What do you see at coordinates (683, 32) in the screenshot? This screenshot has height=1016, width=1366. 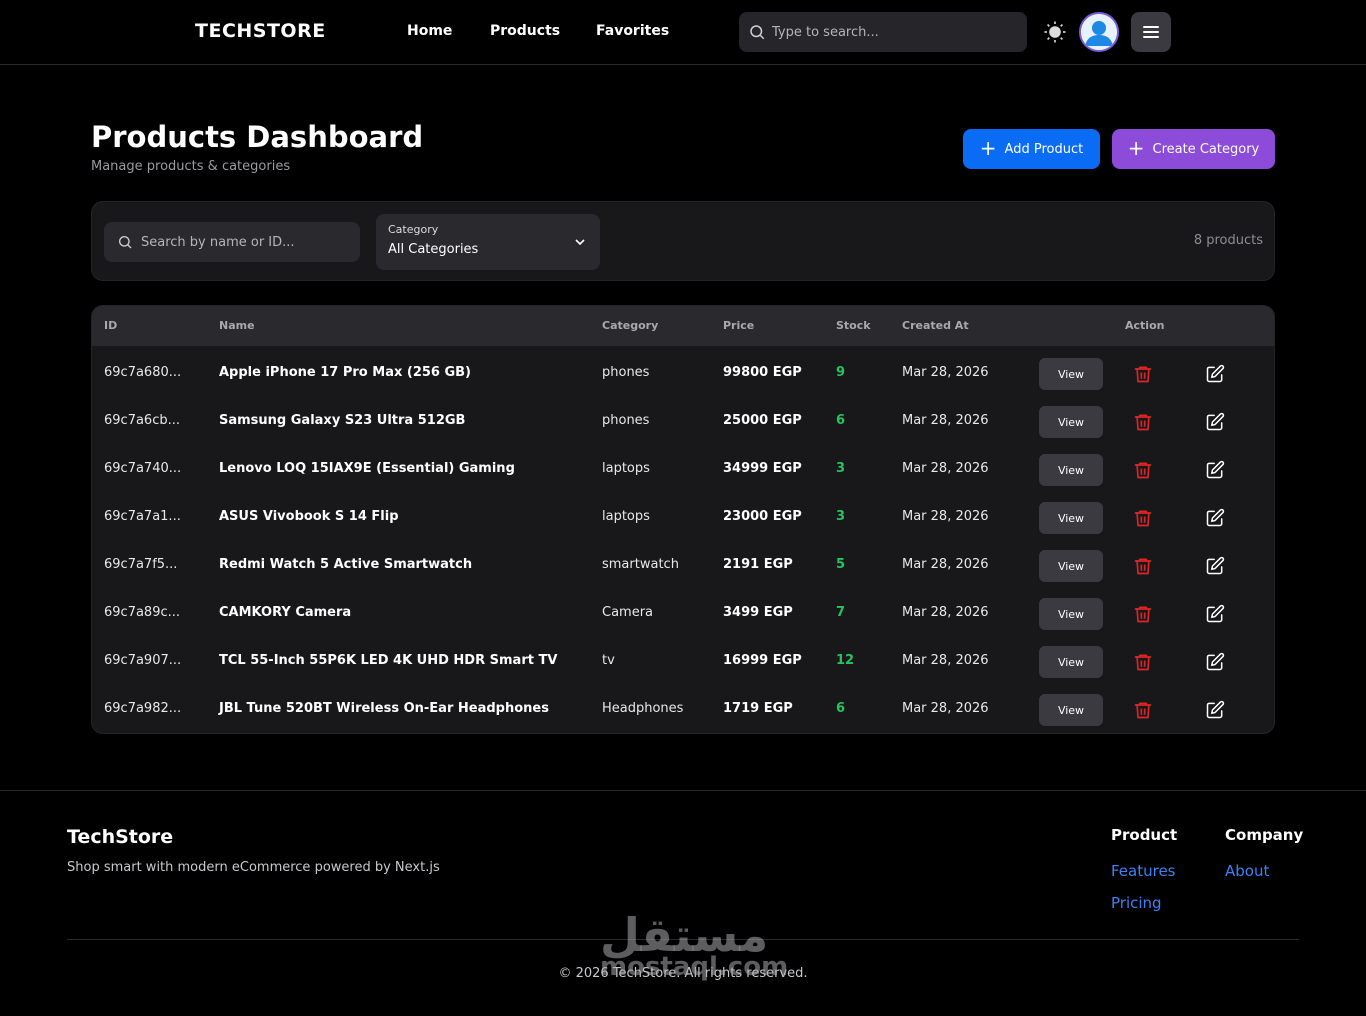 I see `navbar: TECHSTORE Home Products Favorites` at bounding box center [683, 32].